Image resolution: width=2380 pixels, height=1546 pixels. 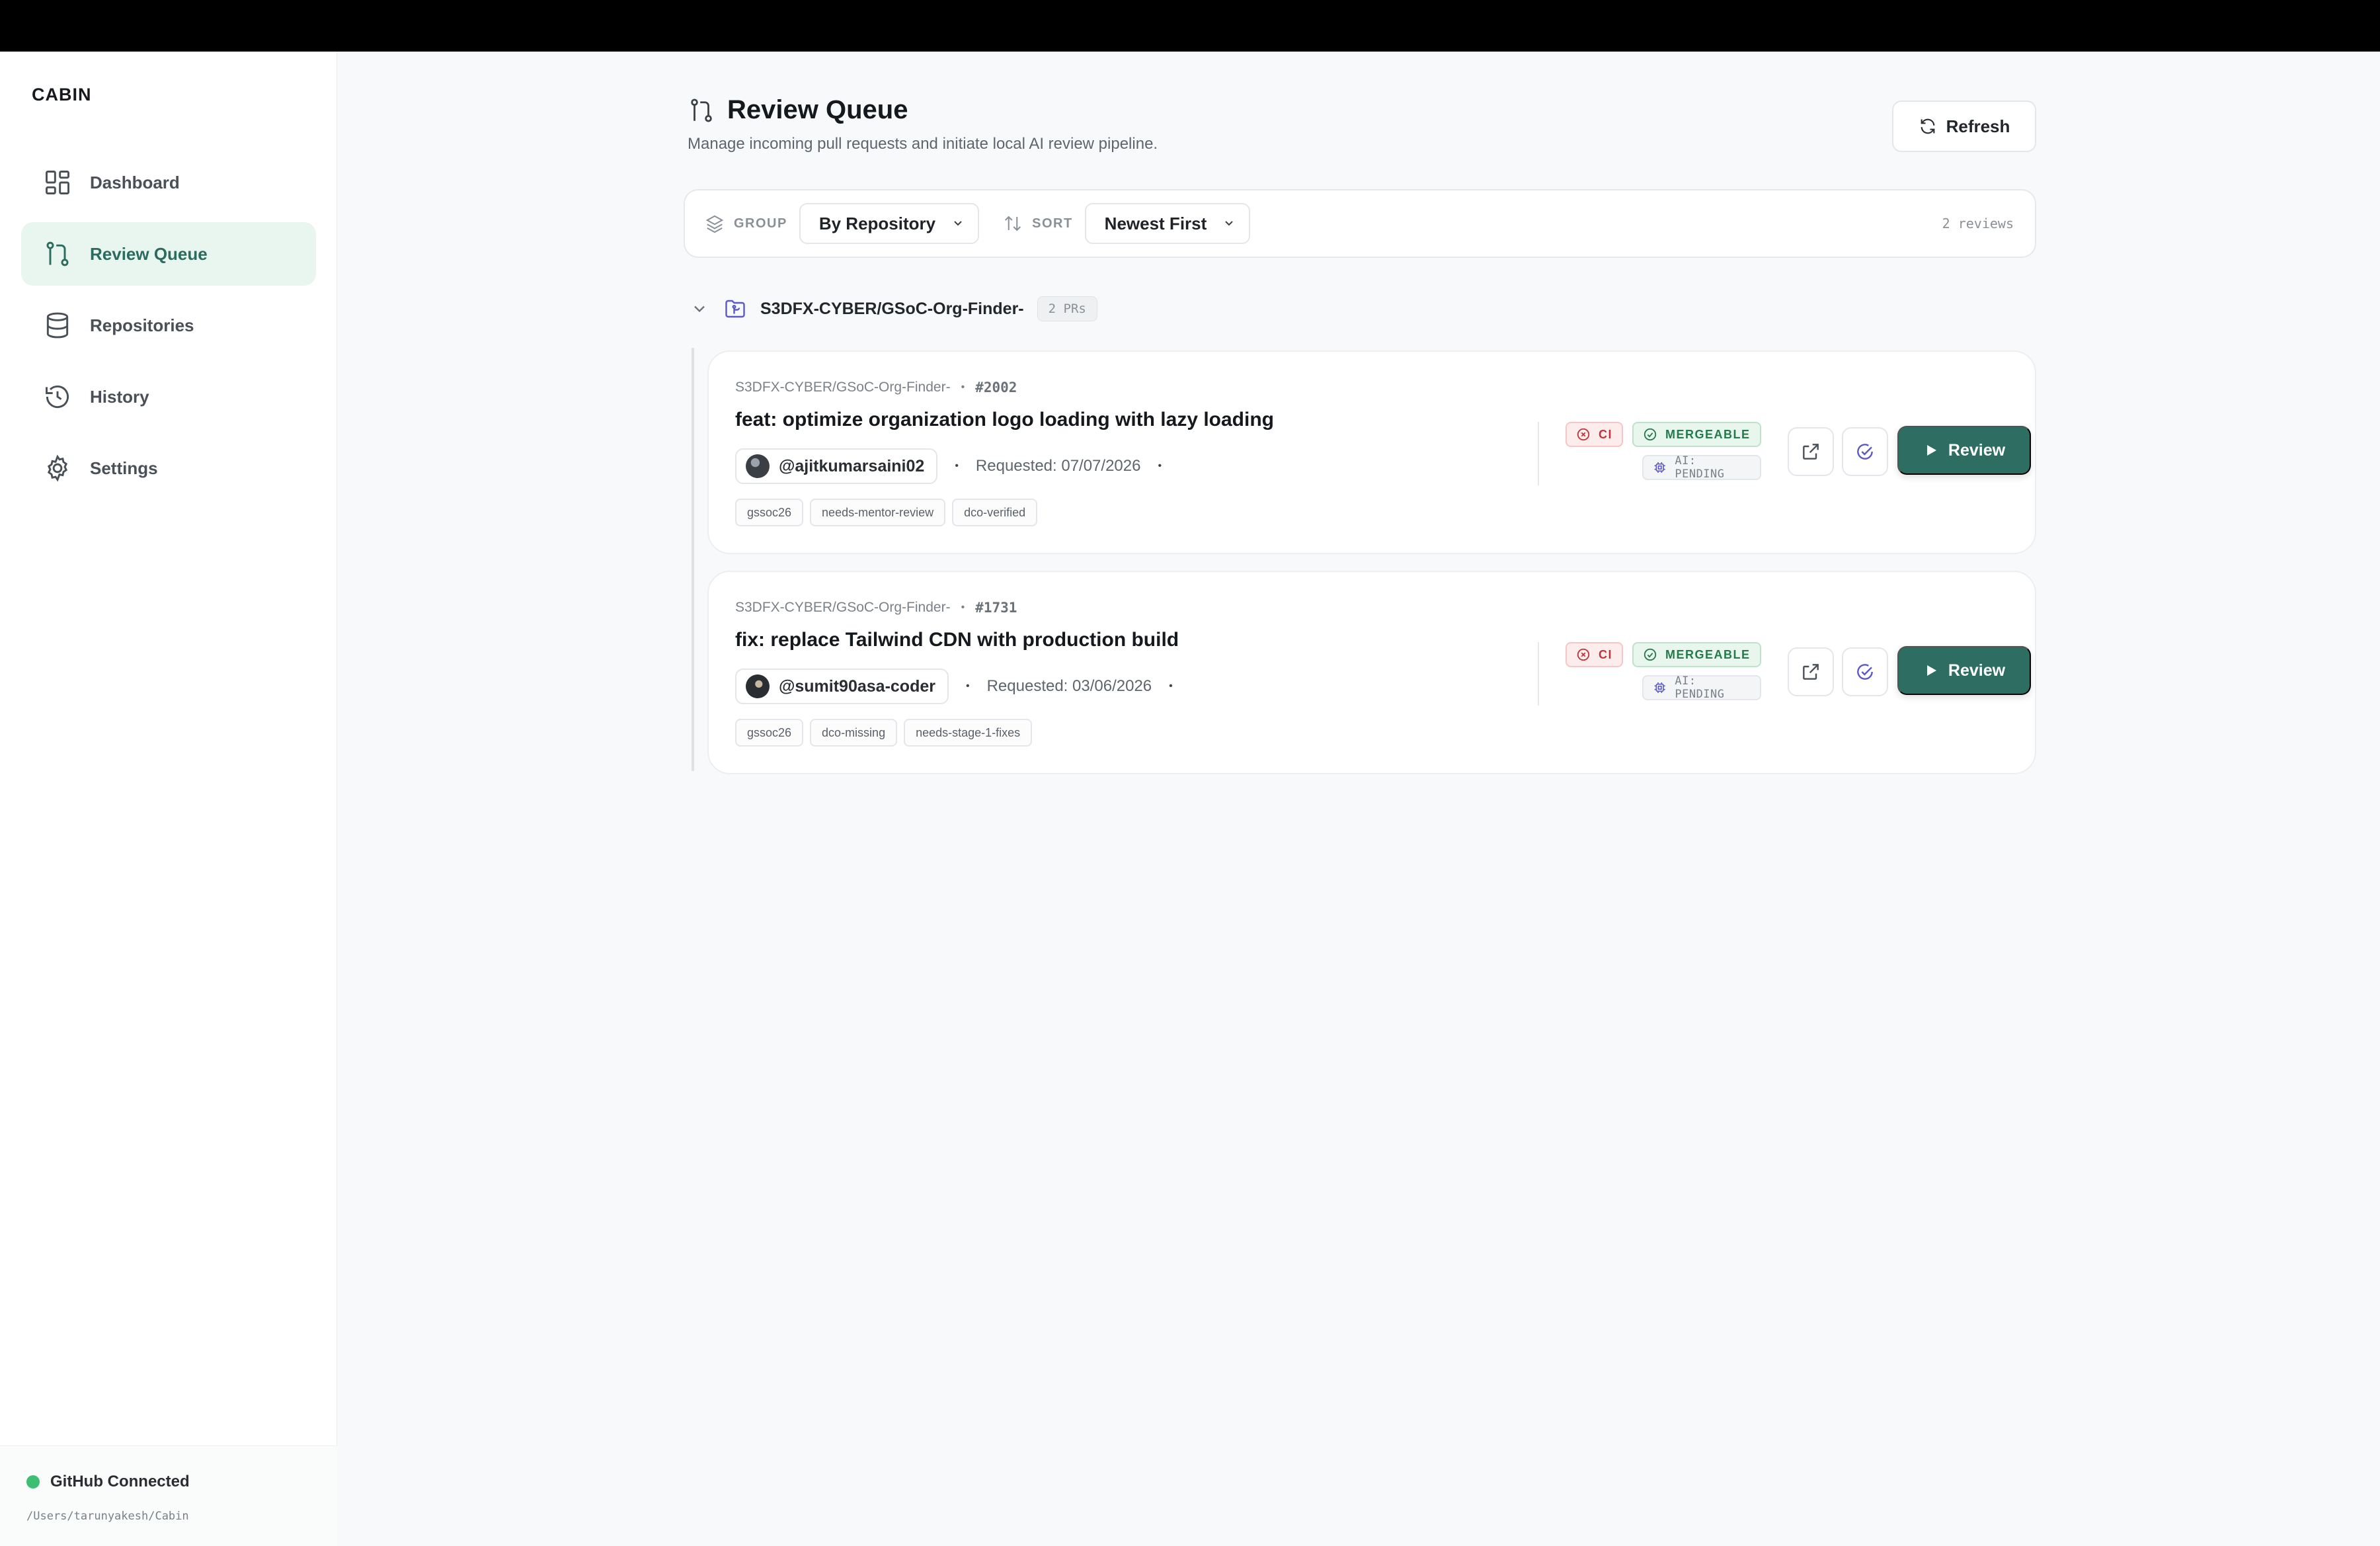 What do you see at coordinates (1190, 26) in the screenshot?
I see `window-top-bar` at bounding box center [1190, 26].